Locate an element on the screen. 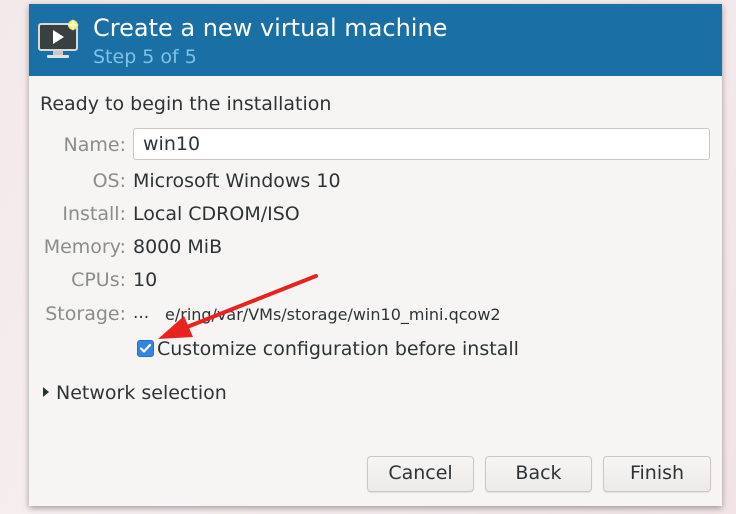  name-label: Name: is located at coordinates (94, 145).